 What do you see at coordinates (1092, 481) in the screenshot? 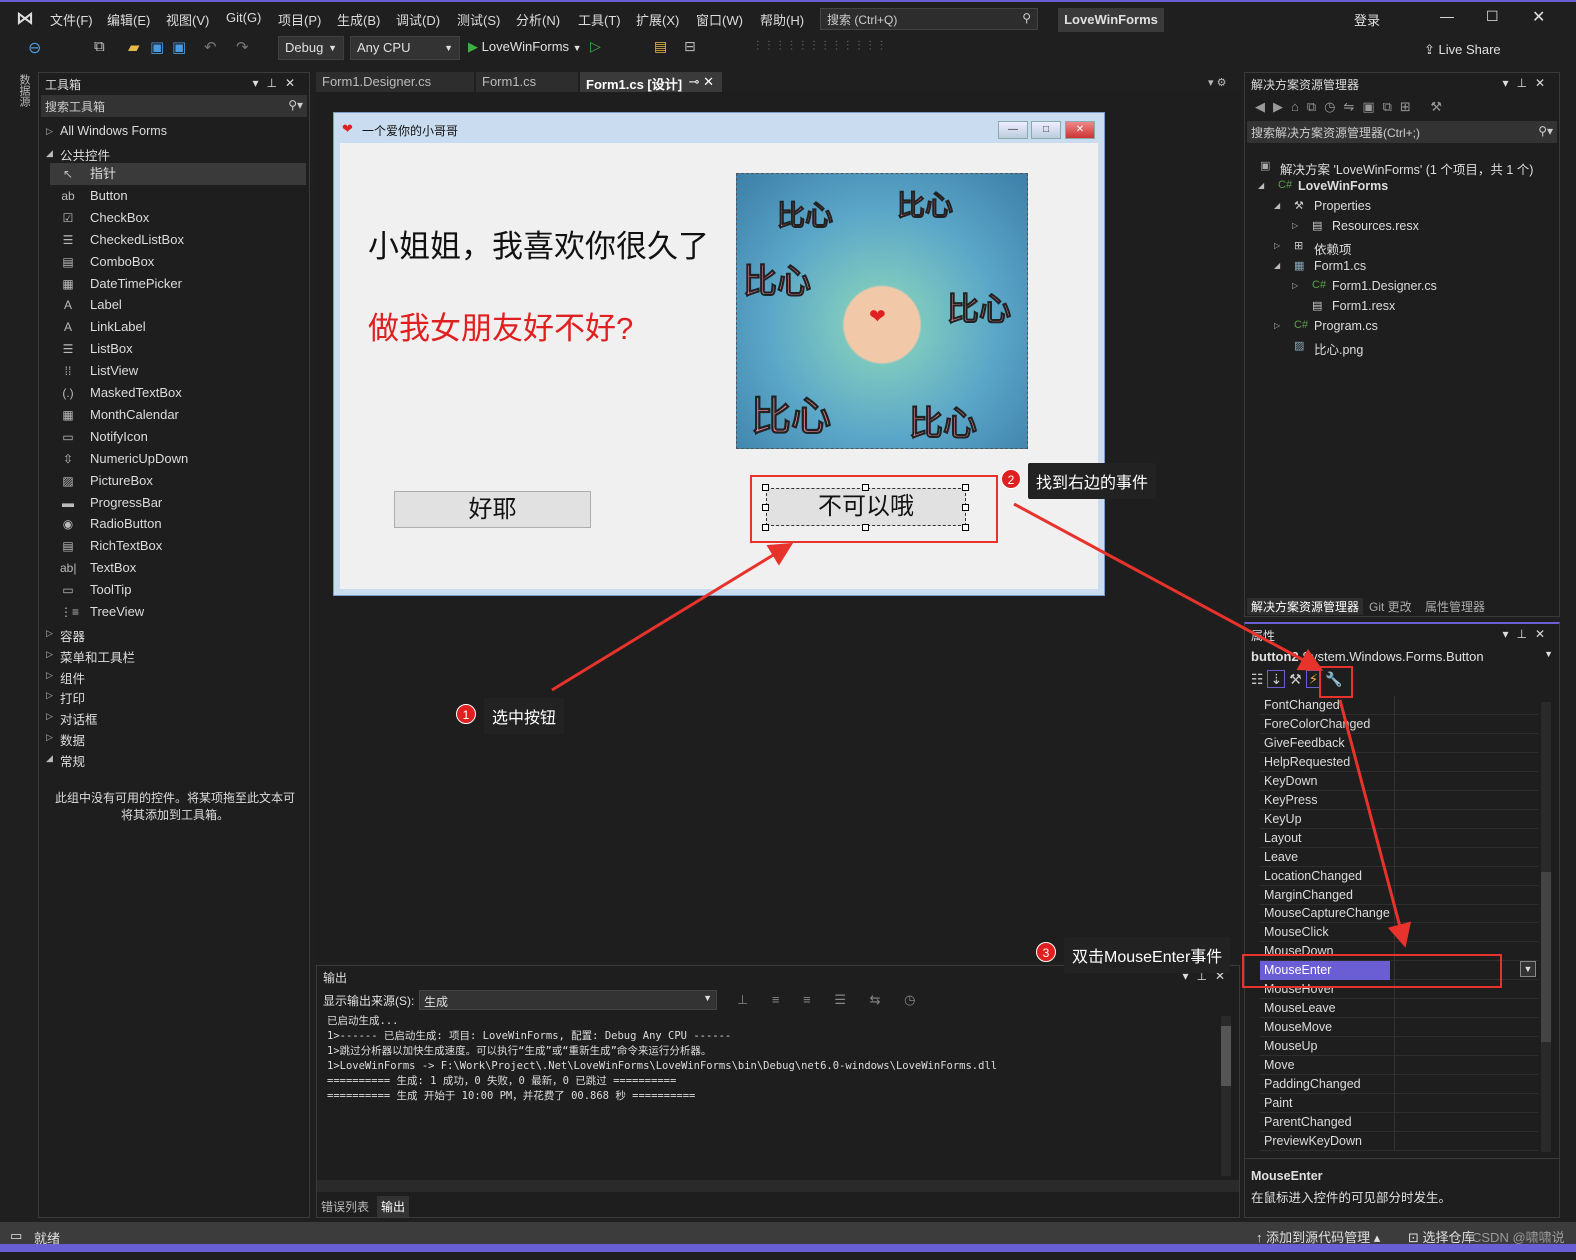
I see `annotation-label-2: 找到右边的事件` at bounding box center [1092, 481].